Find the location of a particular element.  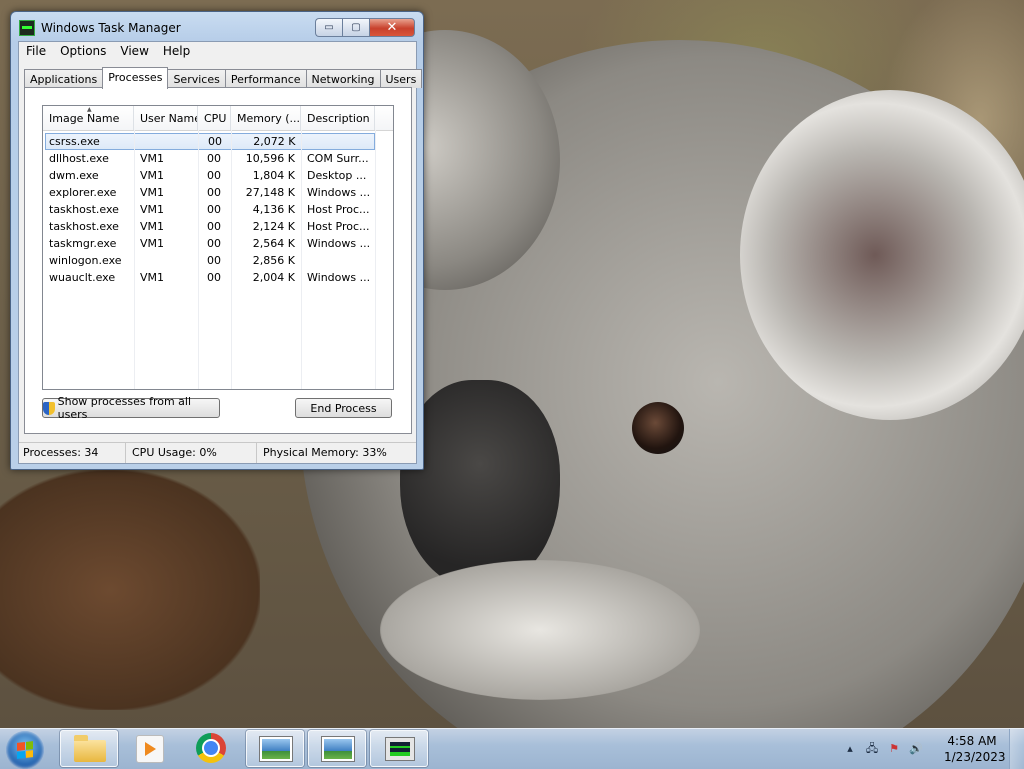

table-row: csrss.exe 00 2,072 K is located at coordinates (210, 141).